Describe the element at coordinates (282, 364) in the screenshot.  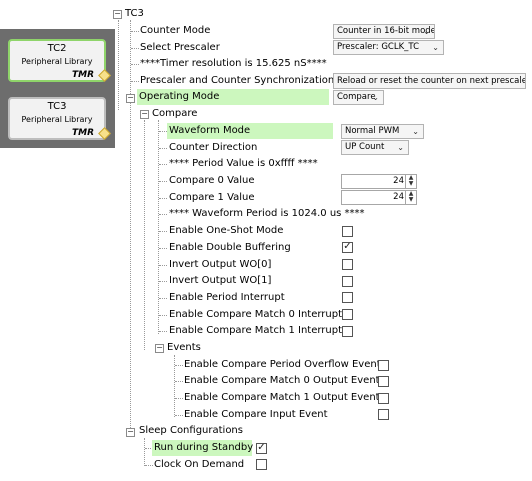
I see `ev-period-overflow-label: Enable Compare Period Overflow Event` at that location.